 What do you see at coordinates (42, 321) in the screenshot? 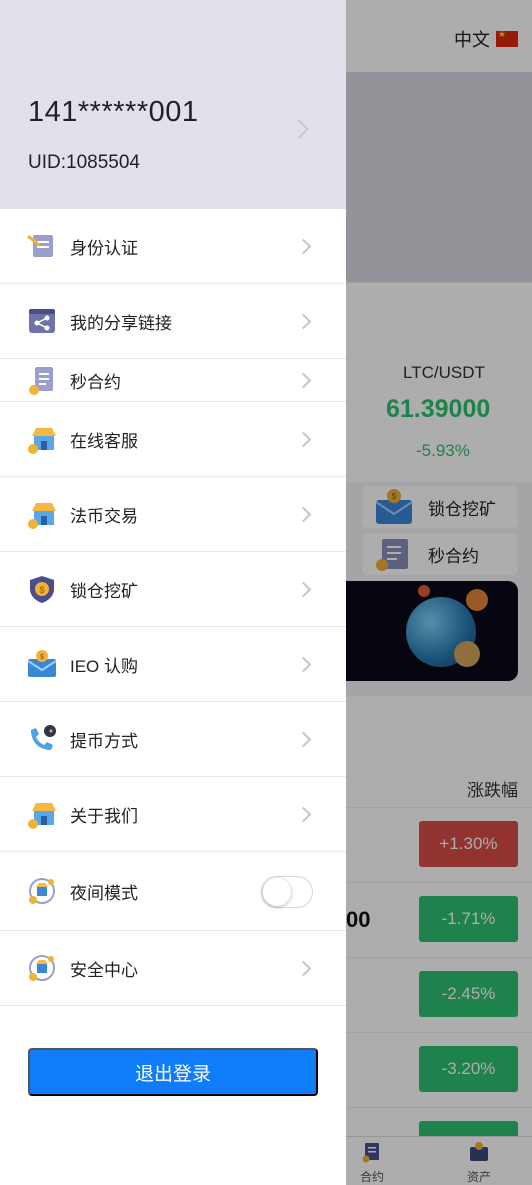
I see `share-link-icon` at bounding box center [42, 321].